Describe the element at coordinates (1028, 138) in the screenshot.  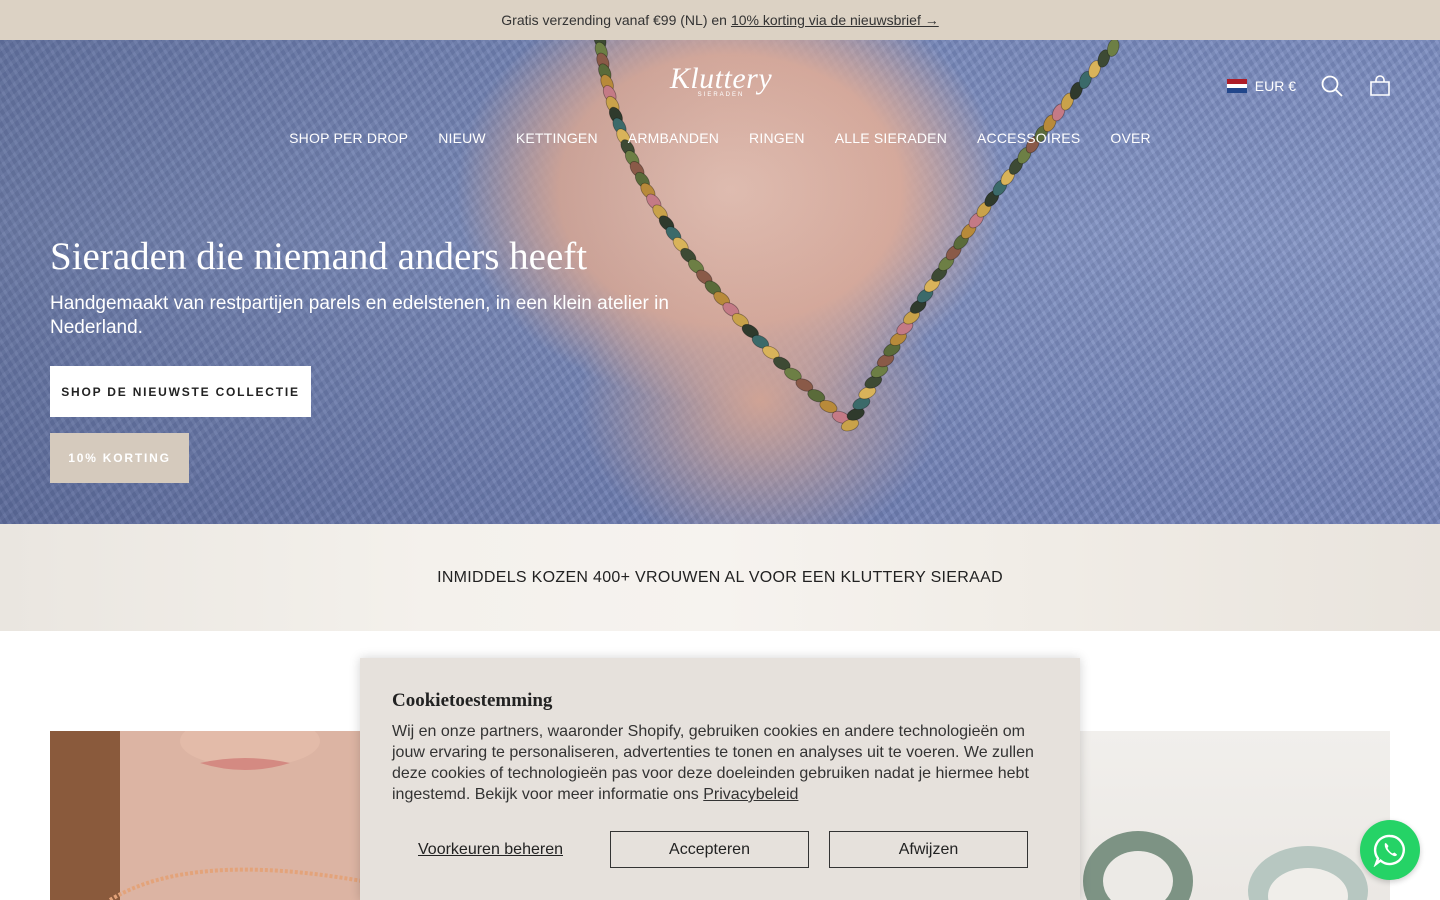
I see `nav-item-accessoires: ACCESSOIRES` at that location.